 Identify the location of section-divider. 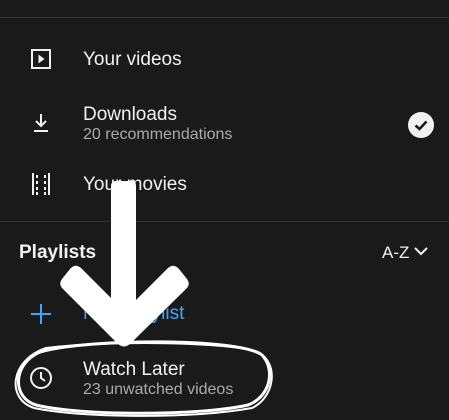
(224, 221).